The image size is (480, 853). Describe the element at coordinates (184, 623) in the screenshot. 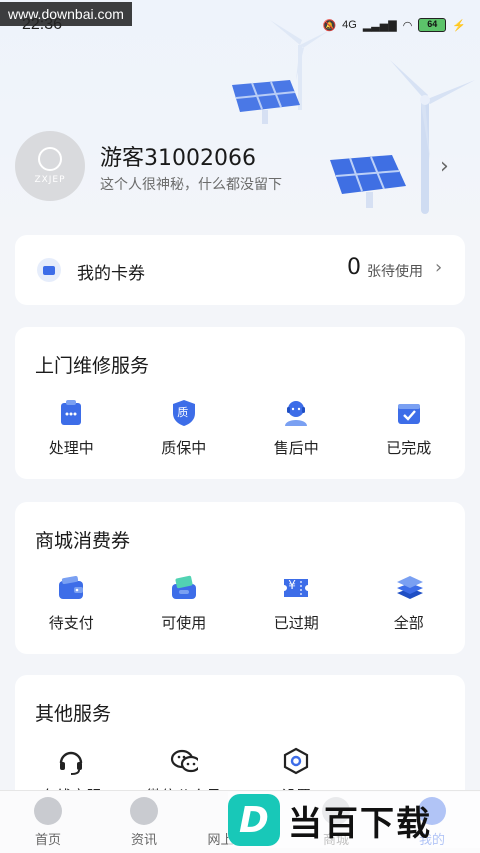

I see `item-label: 可使用` at that location.